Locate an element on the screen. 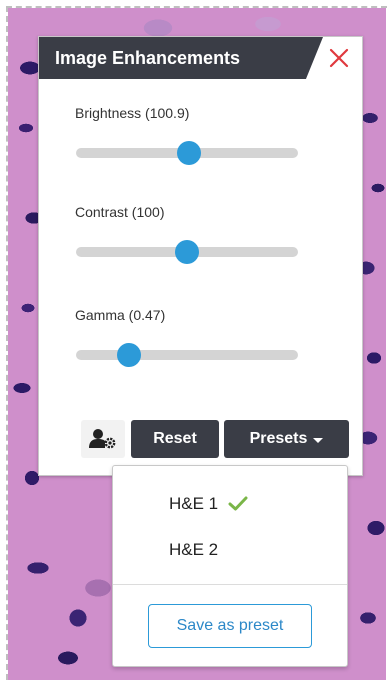  contrast-slider-thumb is located at coordinates (187, 252).